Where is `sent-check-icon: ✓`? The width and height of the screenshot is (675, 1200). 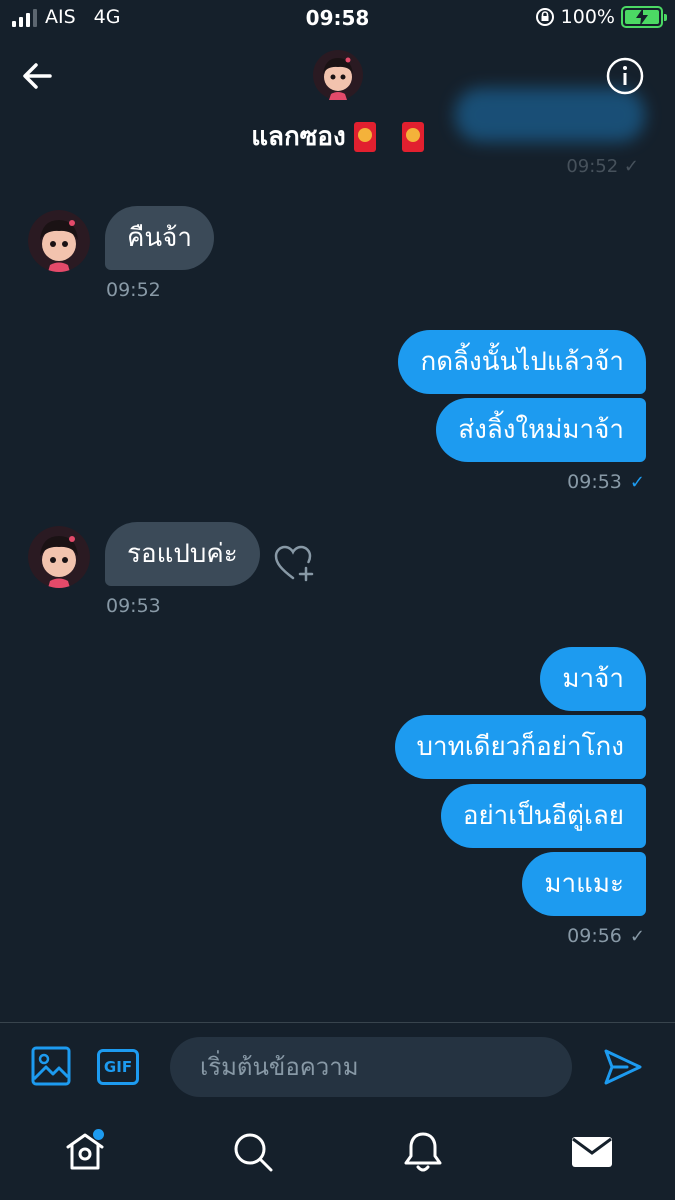
sent-check-icon: ✓ is located at coordinates (637, 936).